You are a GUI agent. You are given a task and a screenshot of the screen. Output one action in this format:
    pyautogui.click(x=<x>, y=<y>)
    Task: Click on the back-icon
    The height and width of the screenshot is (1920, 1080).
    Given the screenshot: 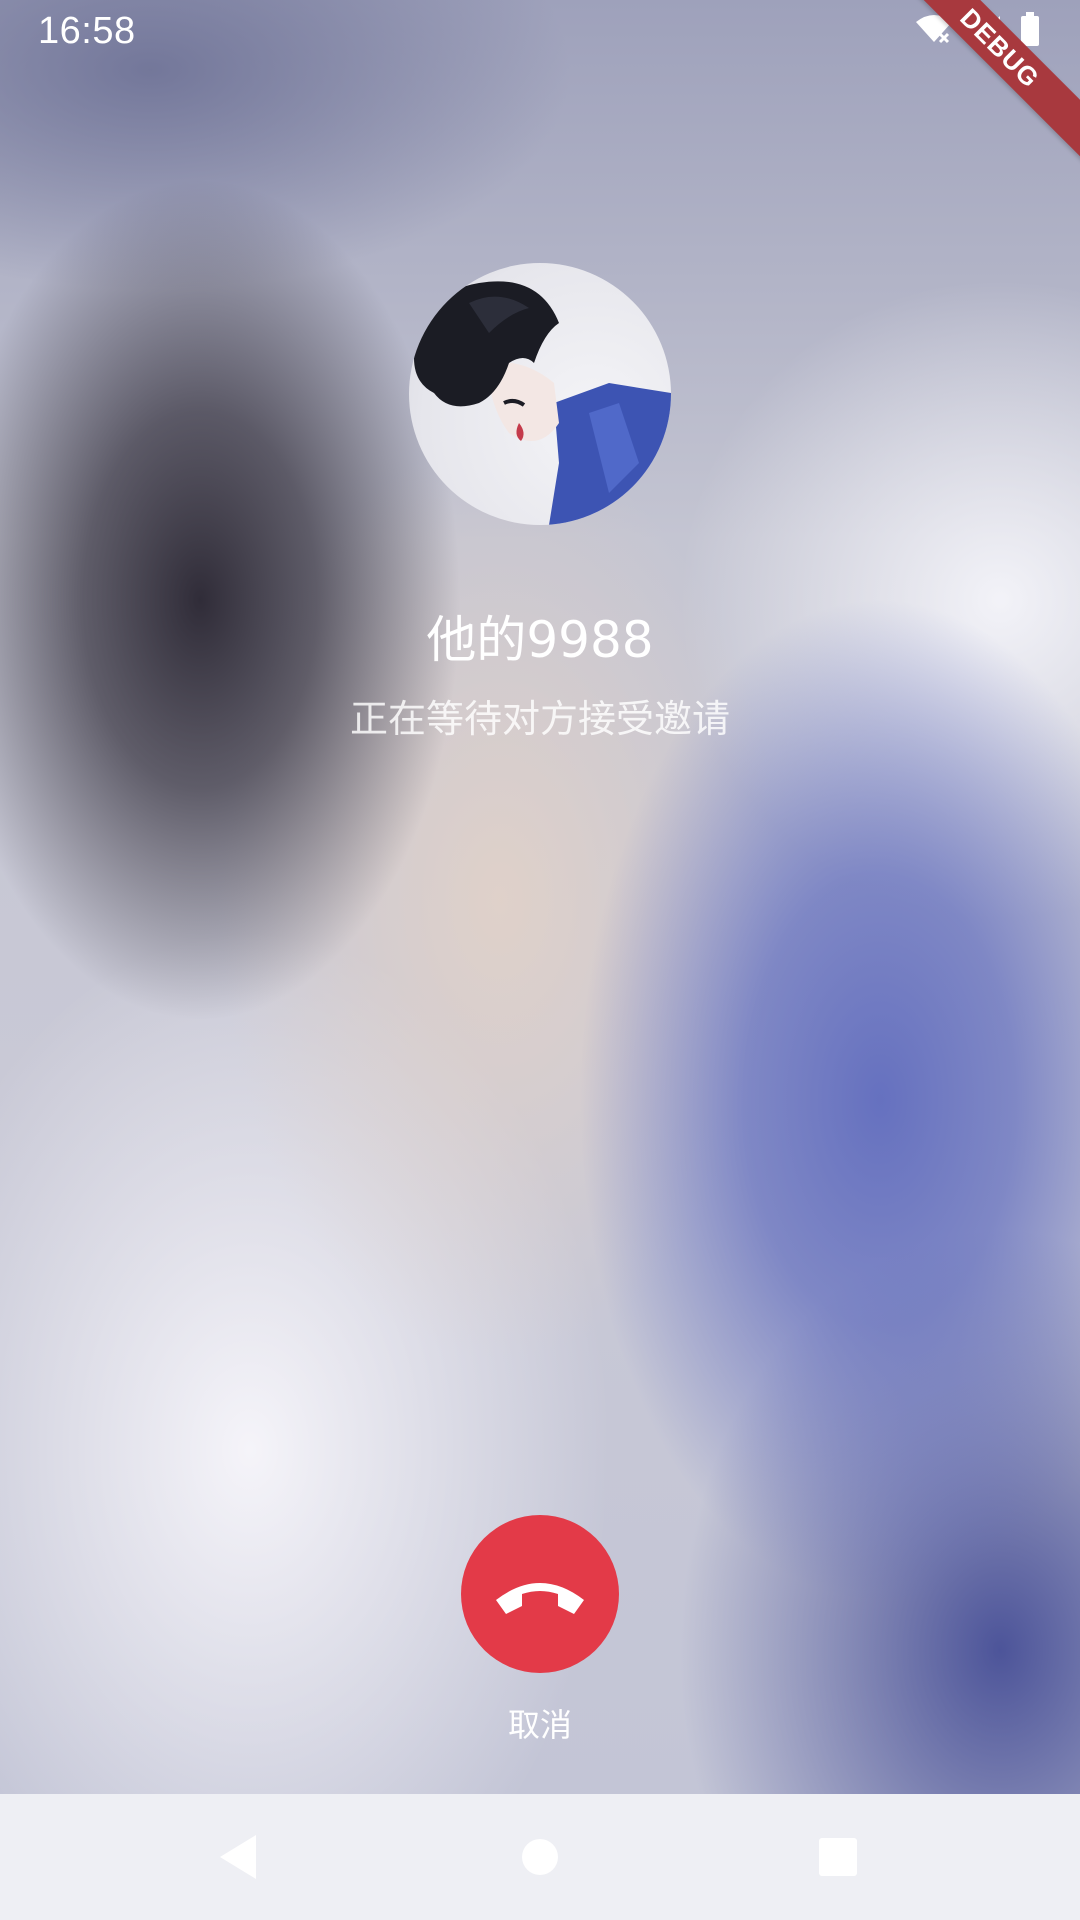 What is the action you would take?
    pyautogui.click(x=238, y=1857)
    